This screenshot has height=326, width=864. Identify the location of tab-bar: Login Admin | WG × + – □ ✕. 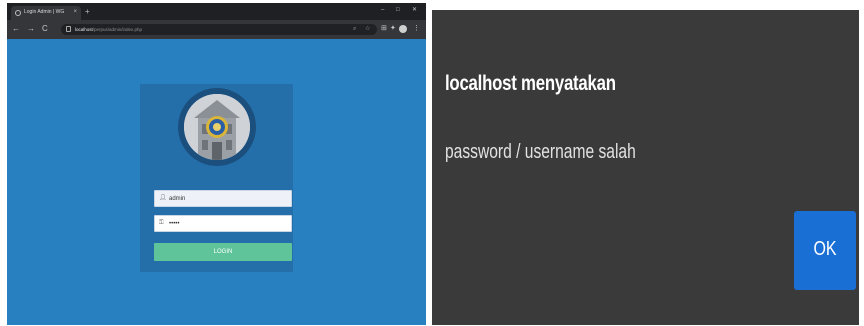
(216, 11).